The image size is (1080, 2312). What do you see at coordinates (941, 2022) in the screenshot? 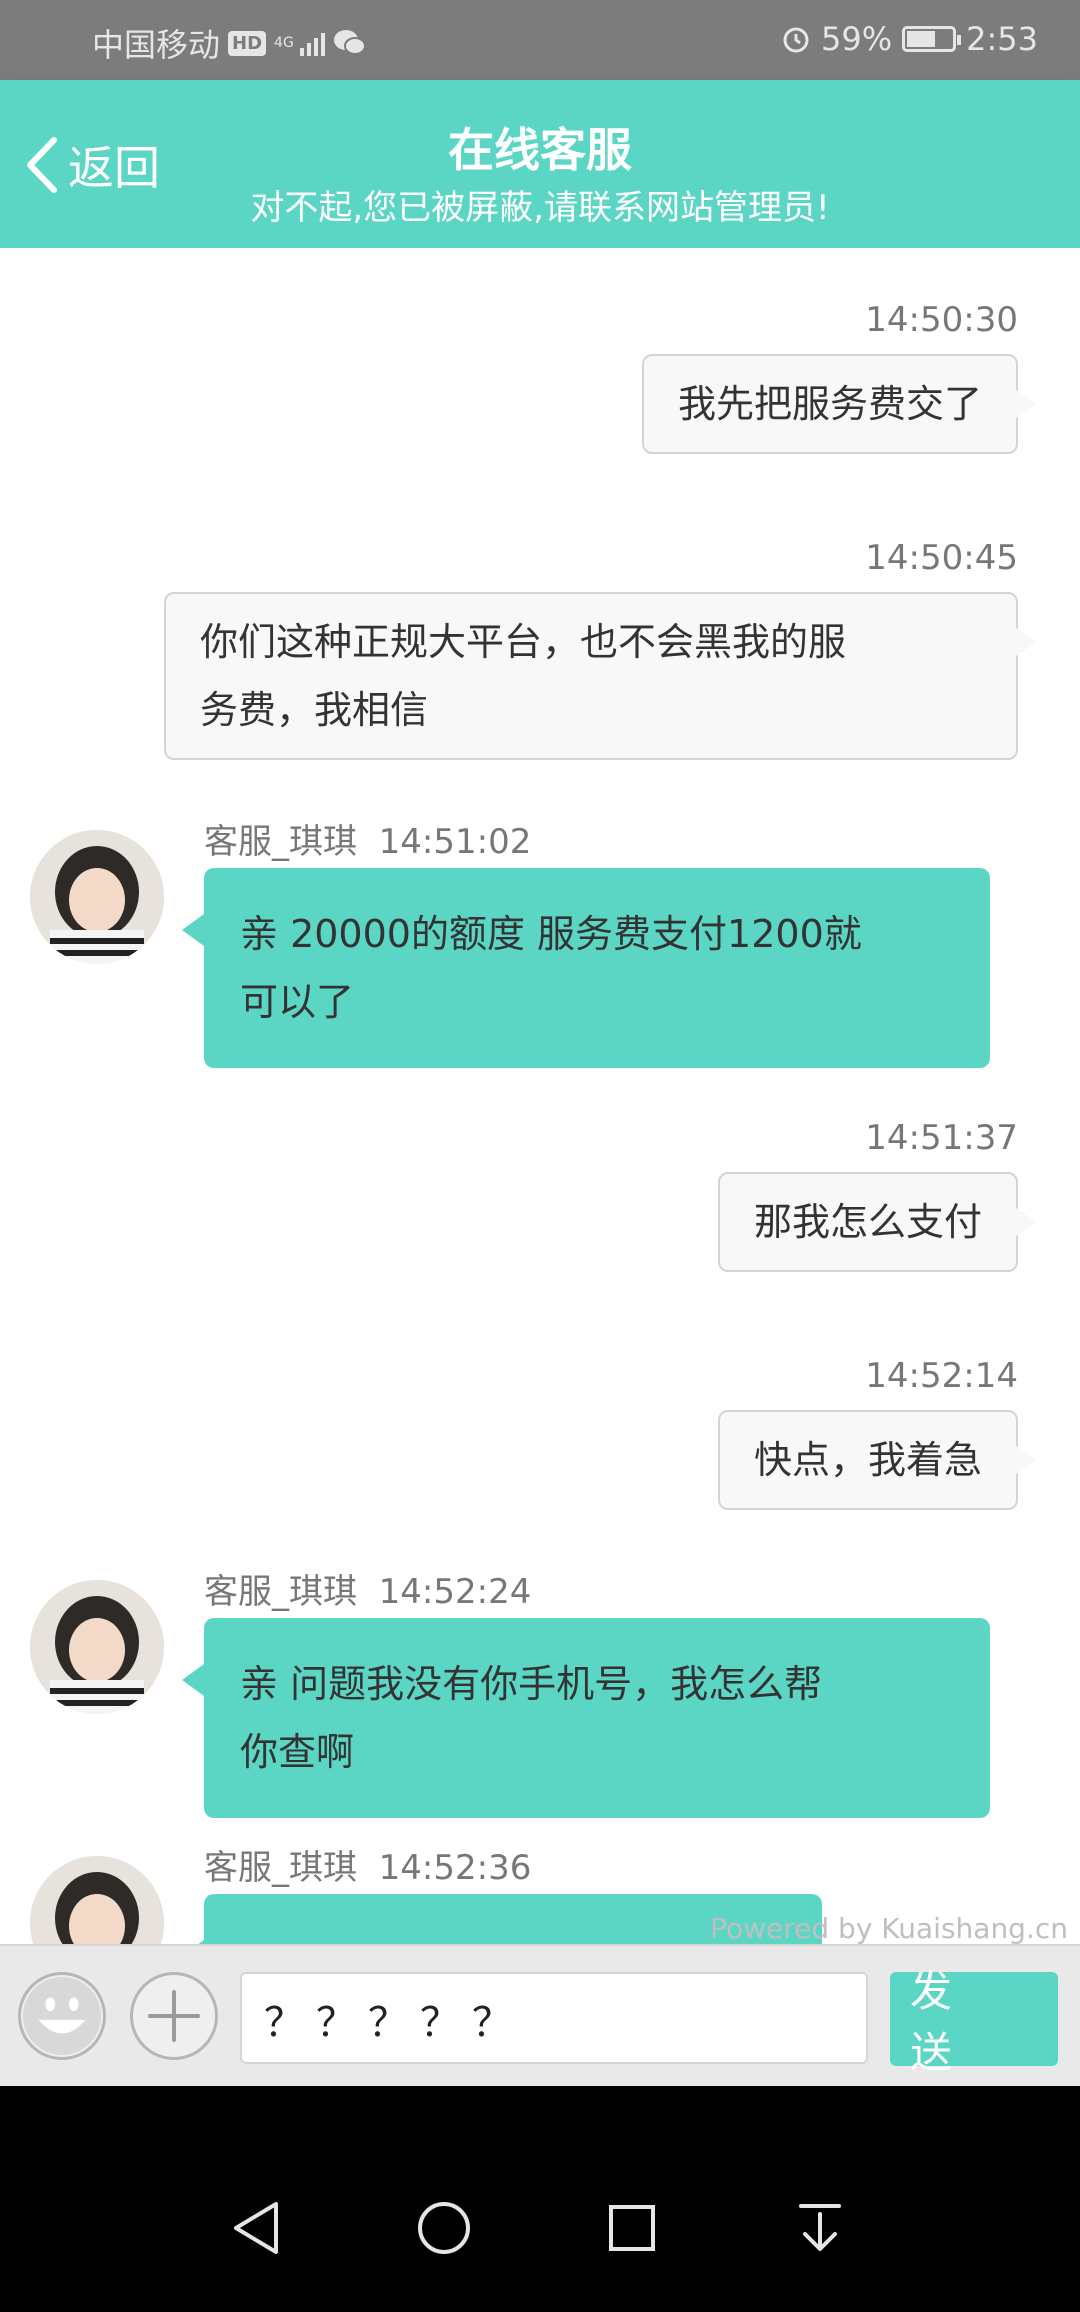
I see `send-button-label: 发 送` at bounding box center [941, 2022].